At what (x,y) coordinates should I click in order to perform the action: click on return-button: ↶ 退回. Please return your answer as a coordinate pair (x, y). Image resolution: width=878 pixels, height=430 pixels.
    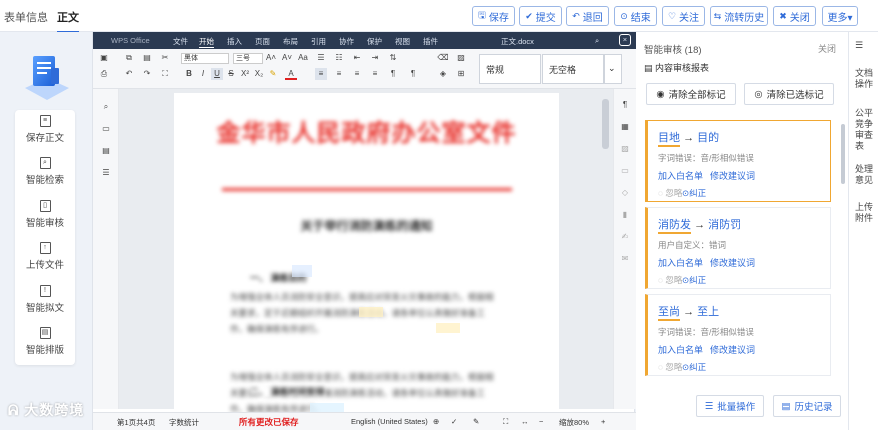
    Looking at the image, I should click on (587, 16).